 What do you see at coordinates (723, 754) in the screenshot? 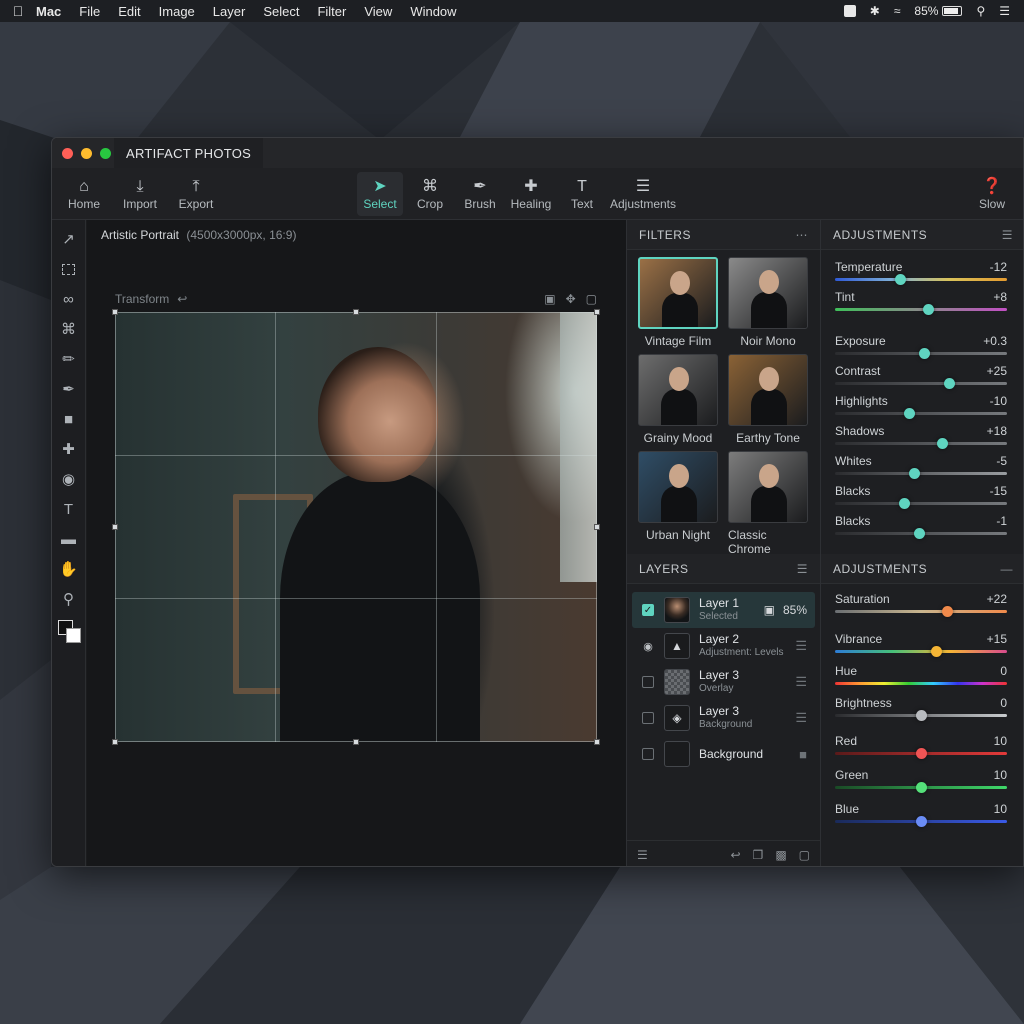
I see `layer-row: Background ■` at bounding box center [723, 754].